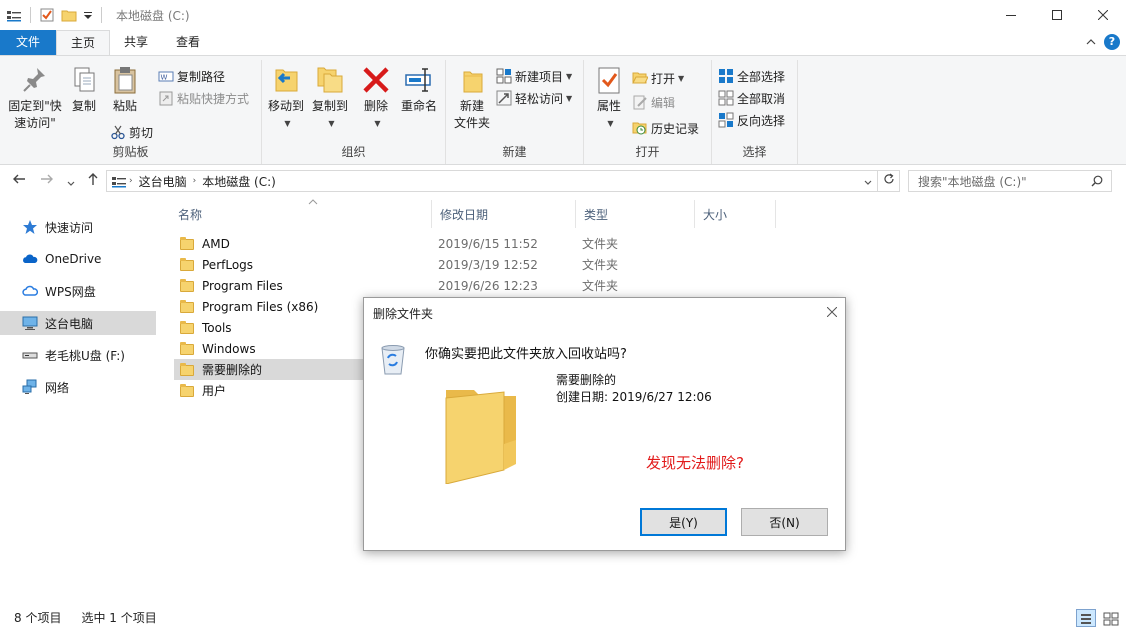 This screenshot has height=629, width=1126. Describe the element at coordinates (191, 76) in the screenshot. I see `copy-path-button: W 复制路径` at that location.